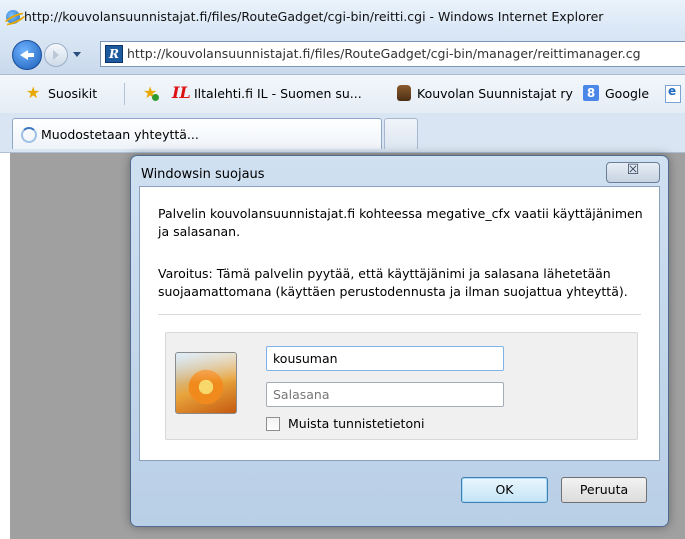 The image size is (685, 539). What do you see at coordinates (206, 383) in the screenshot?
I see `user-avatar-flower-icon` at bounding box center [206, 383].